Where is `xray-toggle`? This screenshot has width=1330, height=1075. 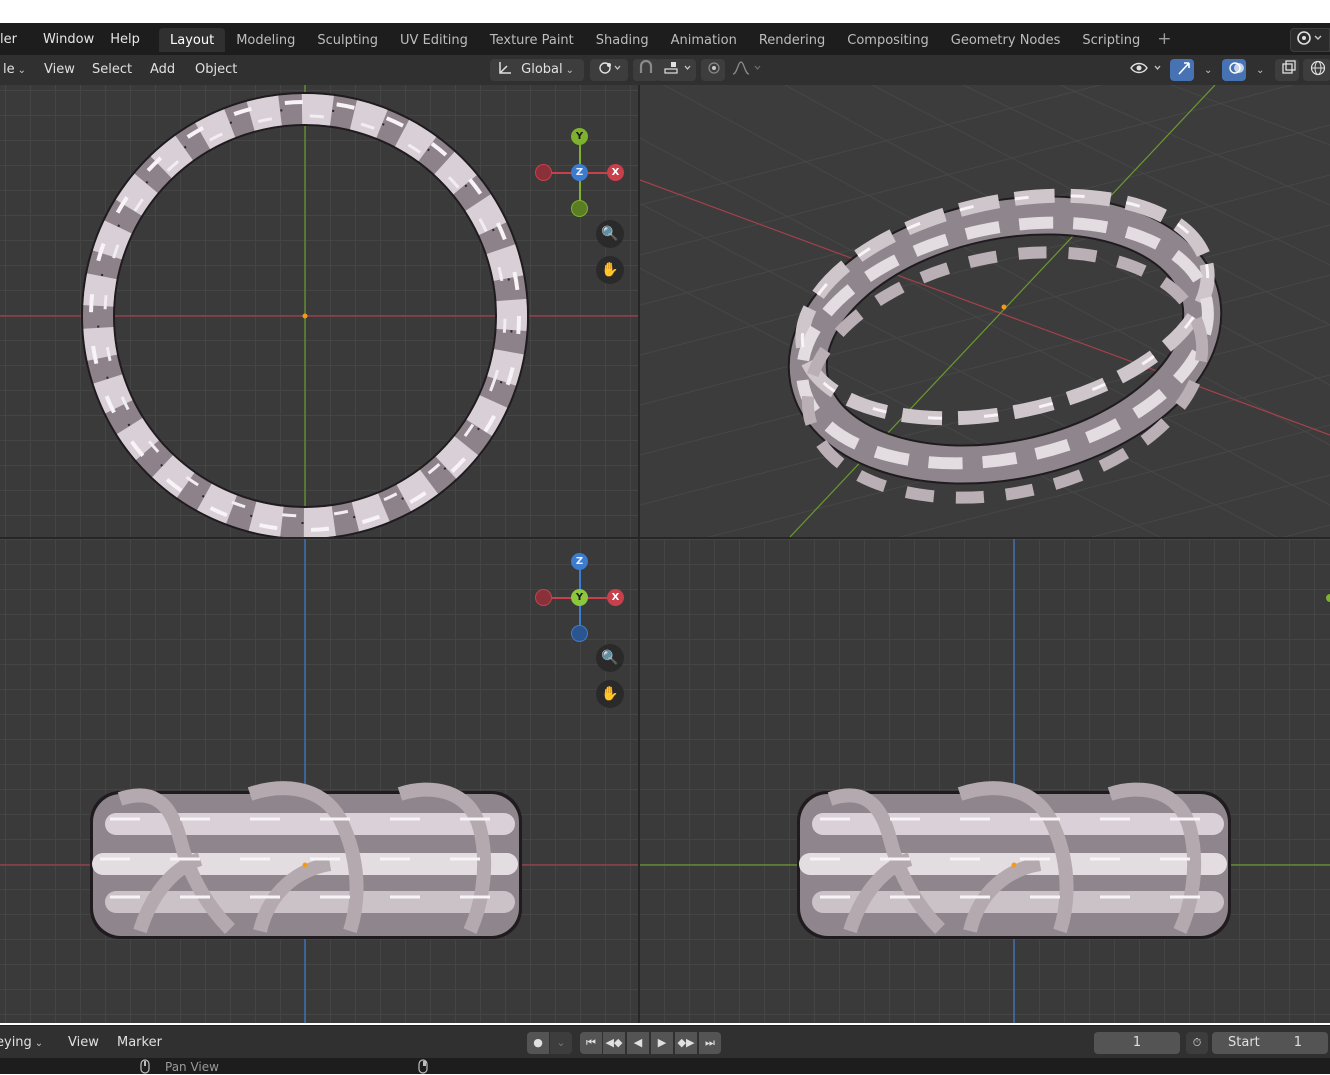 xray-toggle is located at coordinates (1287, 70).